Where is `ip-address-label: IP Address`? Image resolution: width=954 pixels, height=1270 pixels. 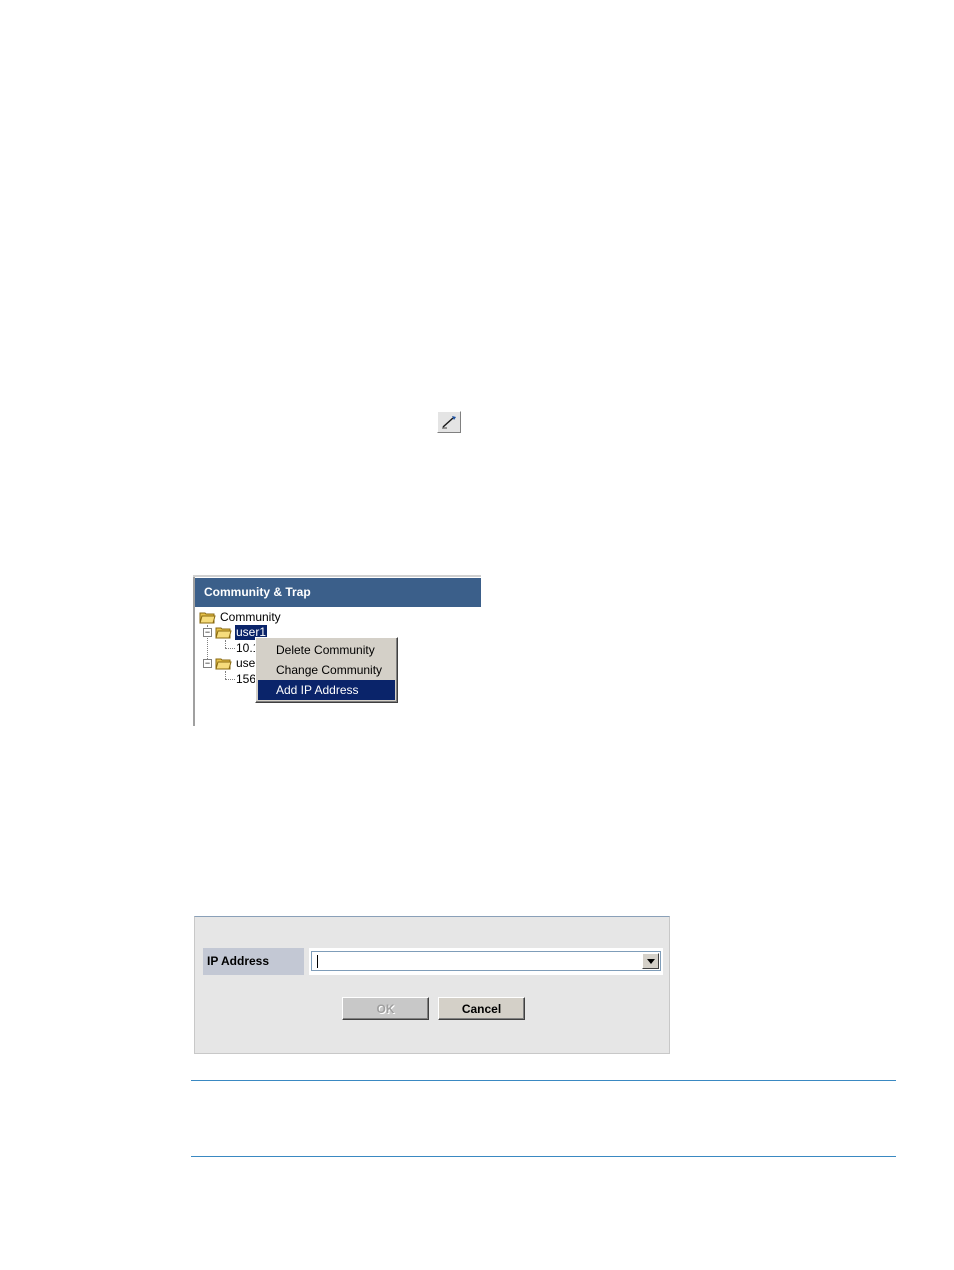
ip-address-label: IP Address is located at coordinates (253, 961).